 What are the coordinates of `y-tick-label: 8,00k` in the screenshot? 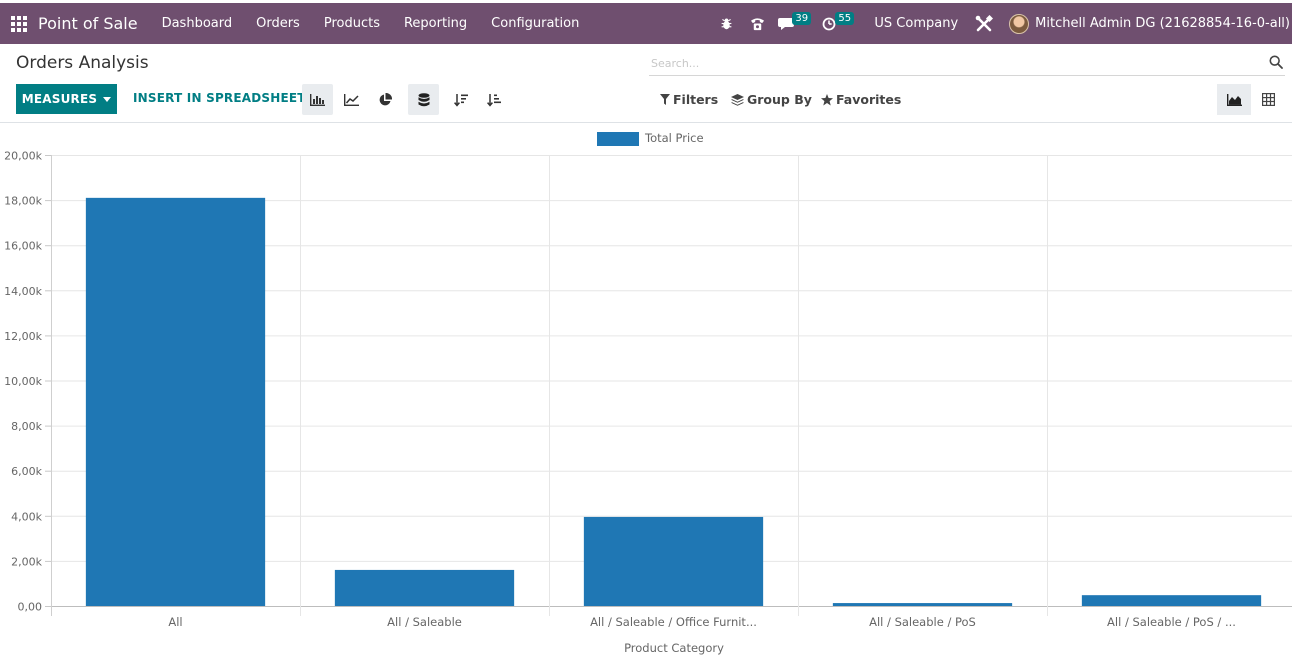 It's located at (26, 426).